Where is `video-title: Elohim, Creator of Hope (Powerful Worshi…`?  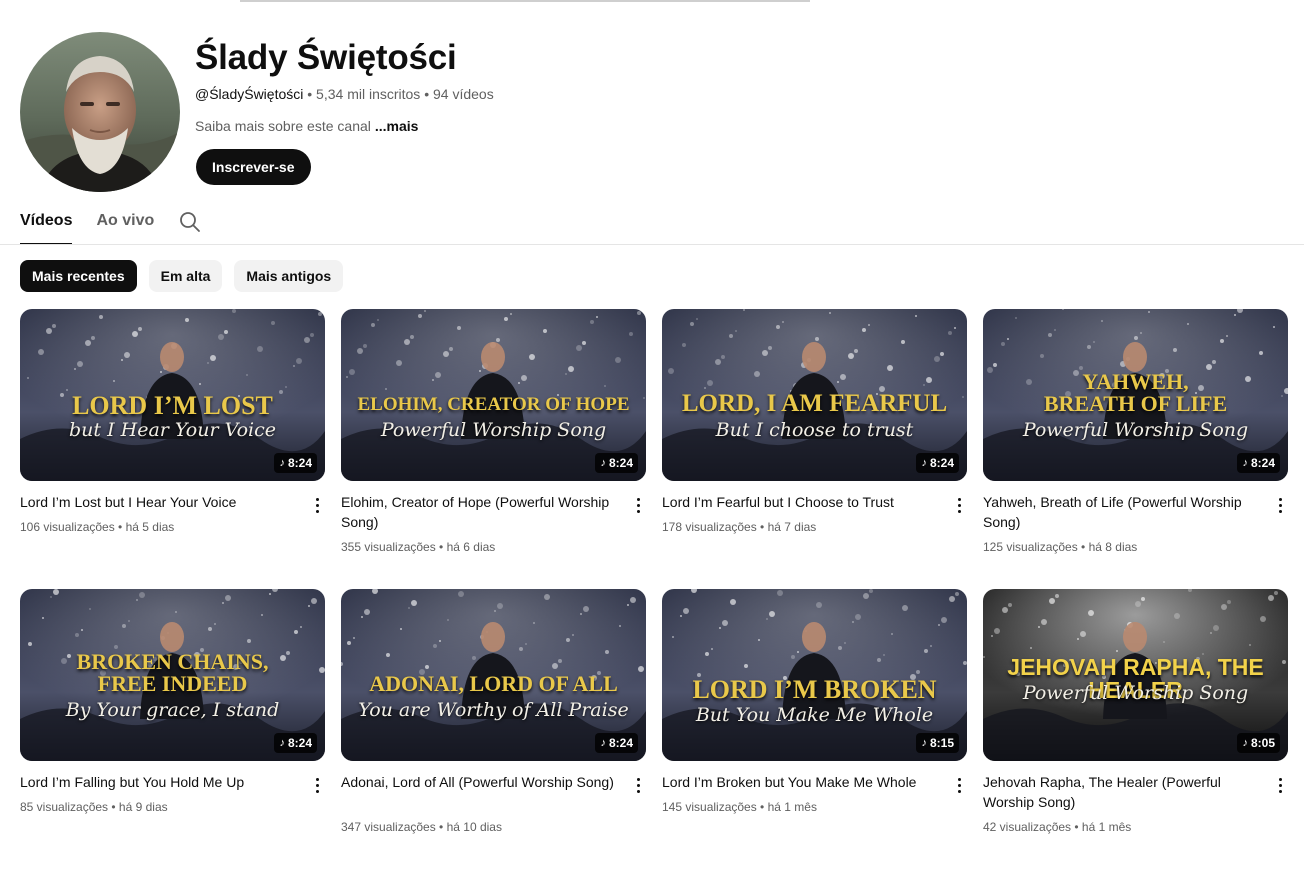 video-title: Elohim, Creator of Hope (Powerful Worshi… is located at coordinates (481, 512).